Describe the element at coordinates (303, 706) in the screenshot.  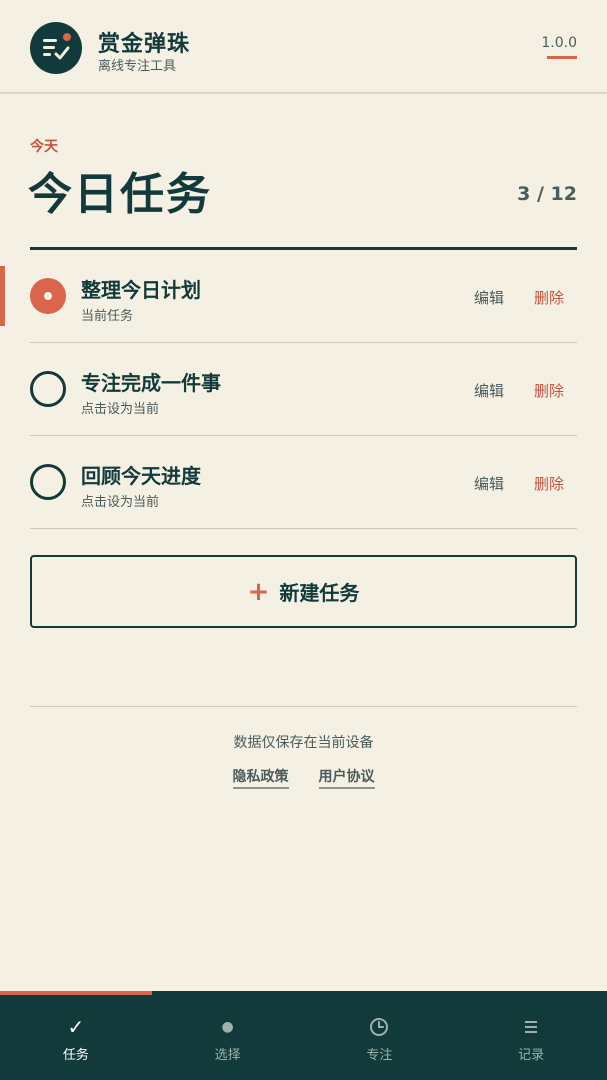
I see `footer-divider` at that location.